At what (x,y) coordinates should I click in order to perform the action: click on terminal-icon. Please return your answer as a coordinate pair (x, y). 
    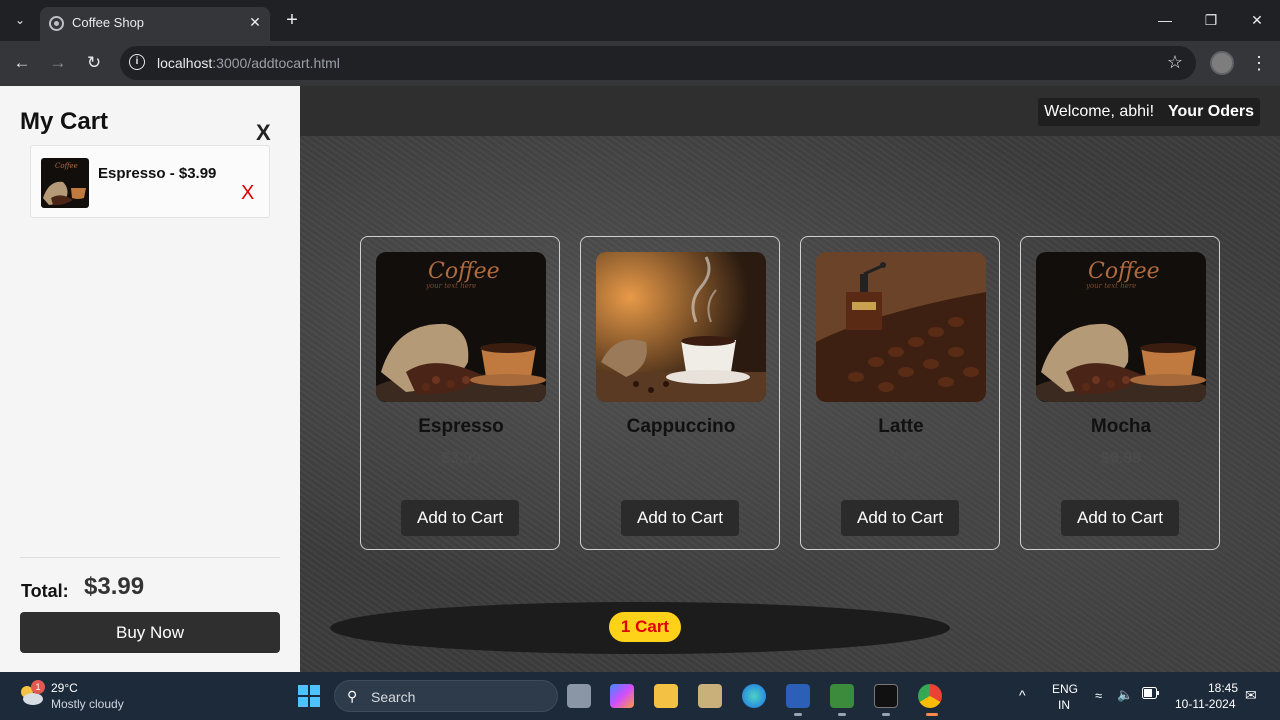
    Looking at the image, I should click on (886, 696).